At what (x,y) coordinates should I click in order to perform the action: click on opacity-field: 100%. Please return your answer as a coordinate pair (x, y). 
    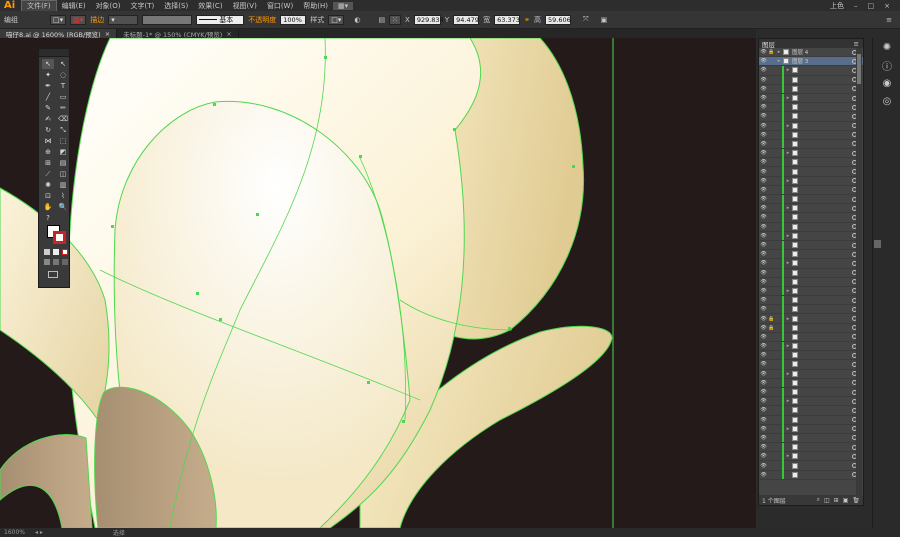
    Looking at the image, I should click on (293, 19).